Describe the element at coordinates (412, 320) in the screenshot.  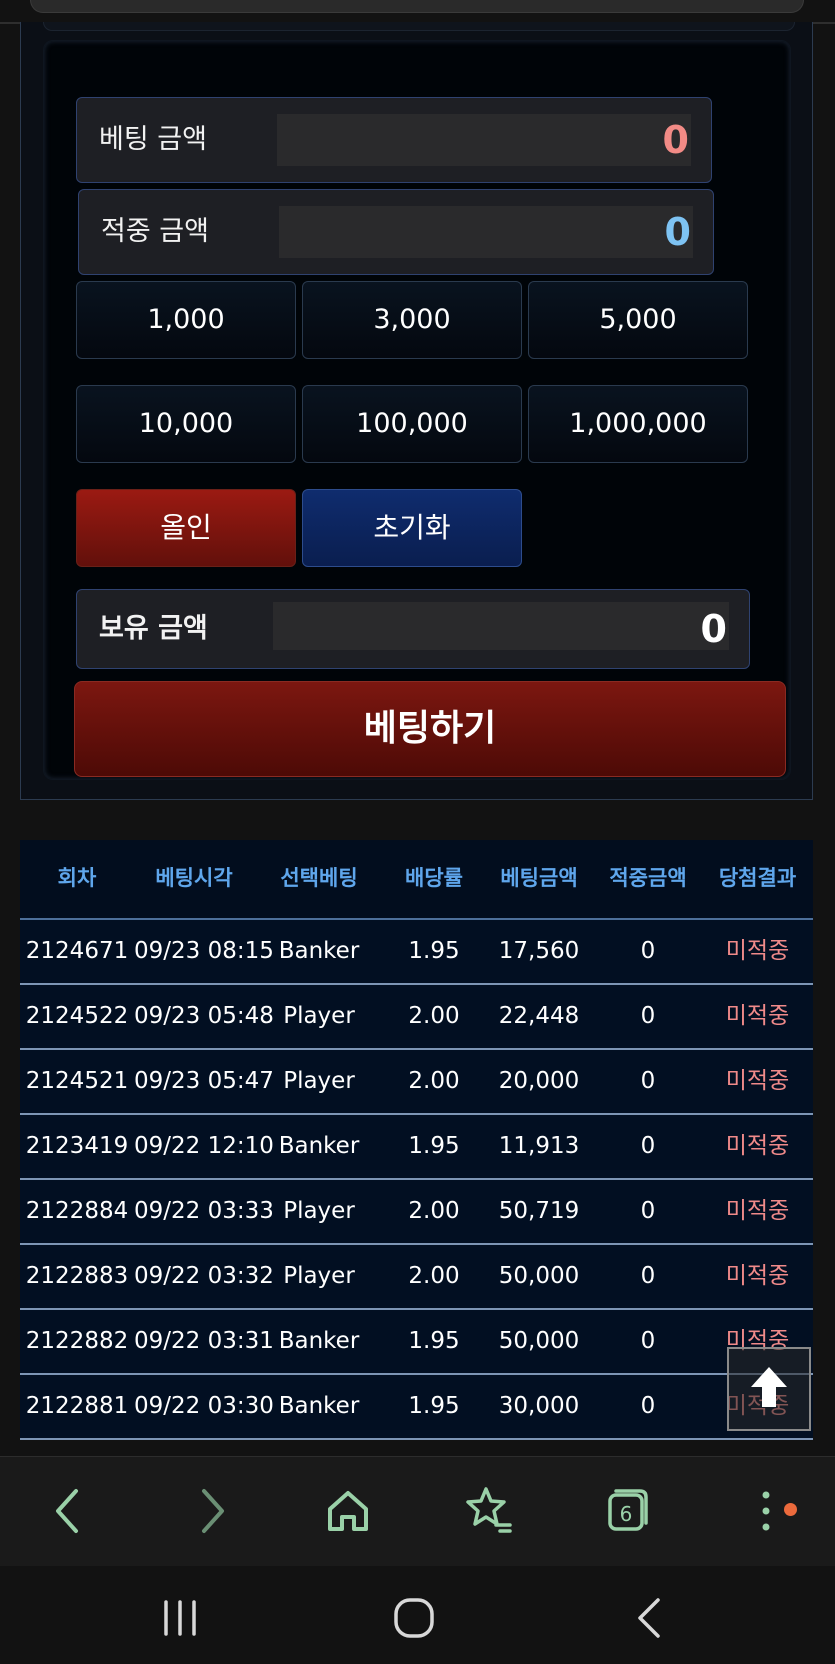
I see `chip-3000-button: 3,000` at that location.